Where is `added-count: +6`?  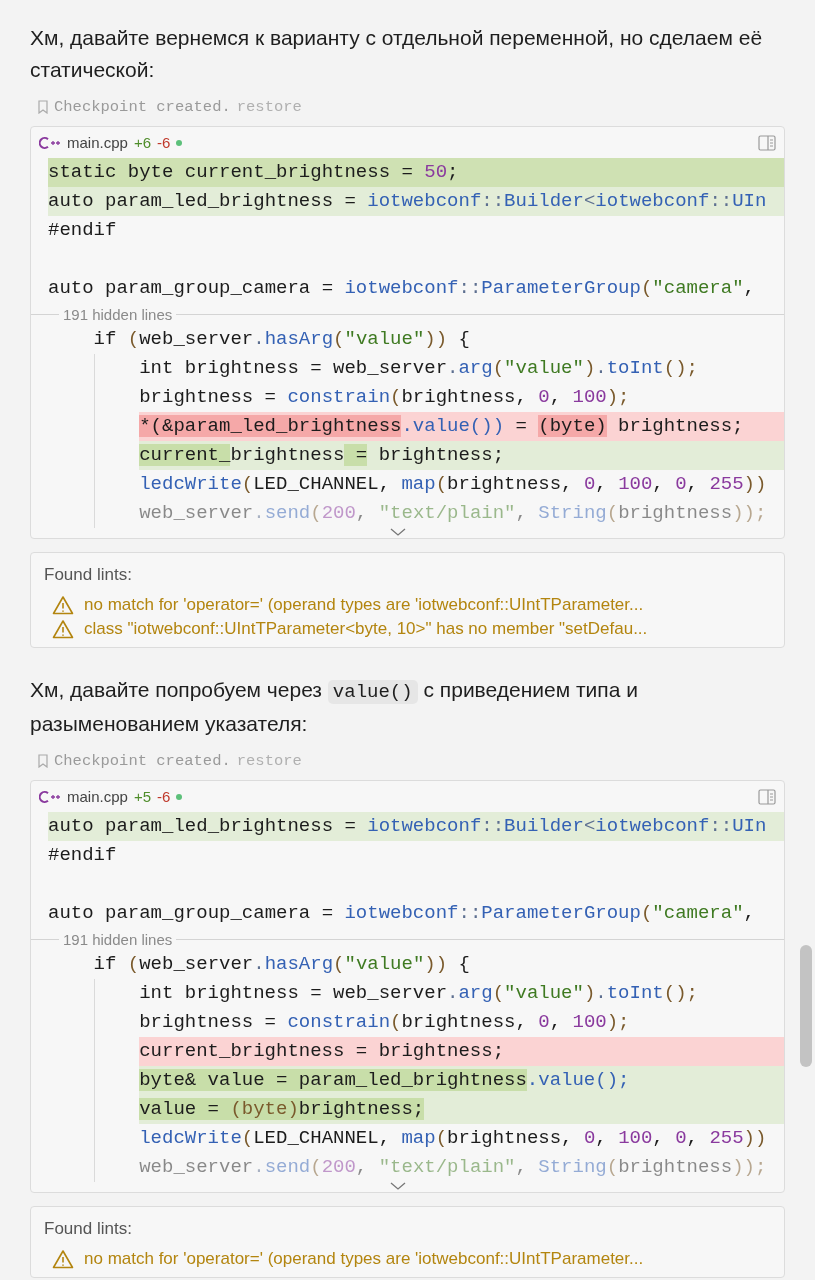
added-count: +6 is located at coordinates (142, 142).